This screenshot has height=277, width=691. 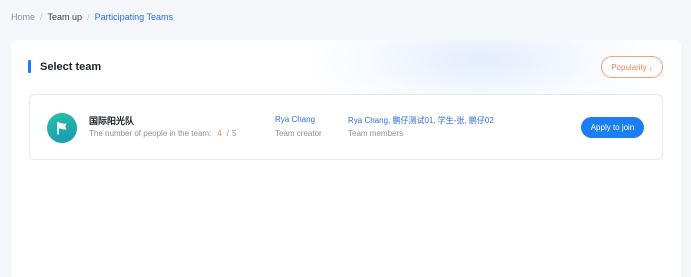 I want to click on breadcrumb: Home / Team up / Participating Teams, so click(x=92, y=17).